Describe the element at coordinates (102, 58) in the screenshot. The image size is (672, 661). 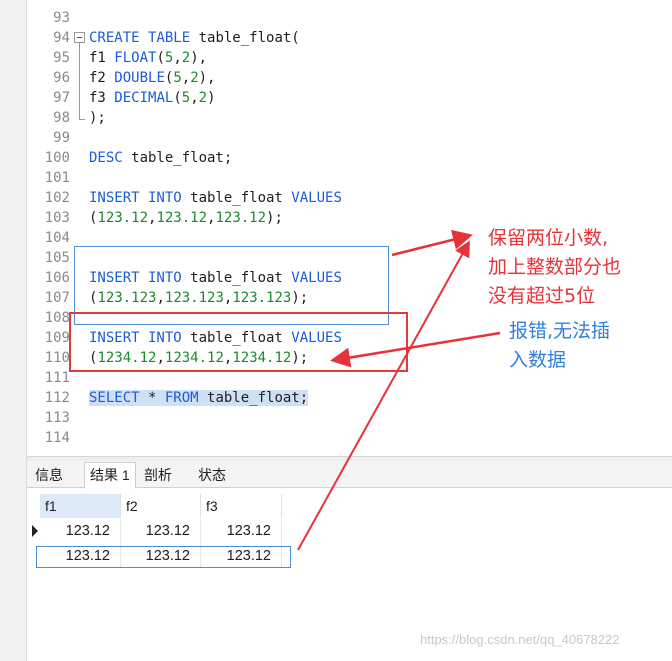
I see `code-text: f1` at that location.